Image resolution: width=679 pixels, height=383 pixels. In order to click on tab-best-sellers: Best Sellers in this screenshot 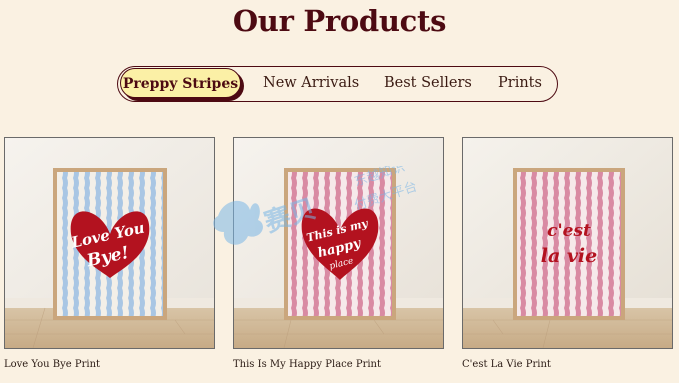, I will do `click(428, 83)`.